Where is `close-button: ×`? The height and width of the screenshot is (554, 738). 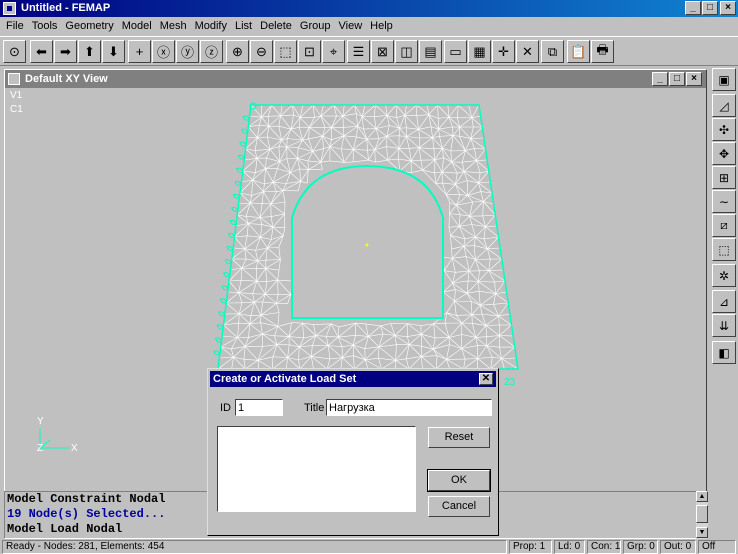
close-button: × is located at coordinates (728, 8).